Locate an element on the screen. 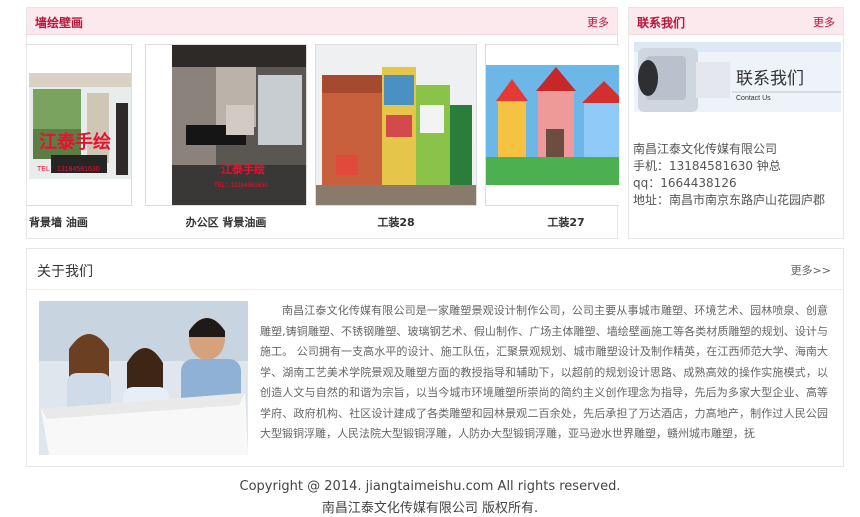 The height and width of the screenshot is (517, 860). contact-banner-title: 联系我们 is located at coordinates (770, 78).